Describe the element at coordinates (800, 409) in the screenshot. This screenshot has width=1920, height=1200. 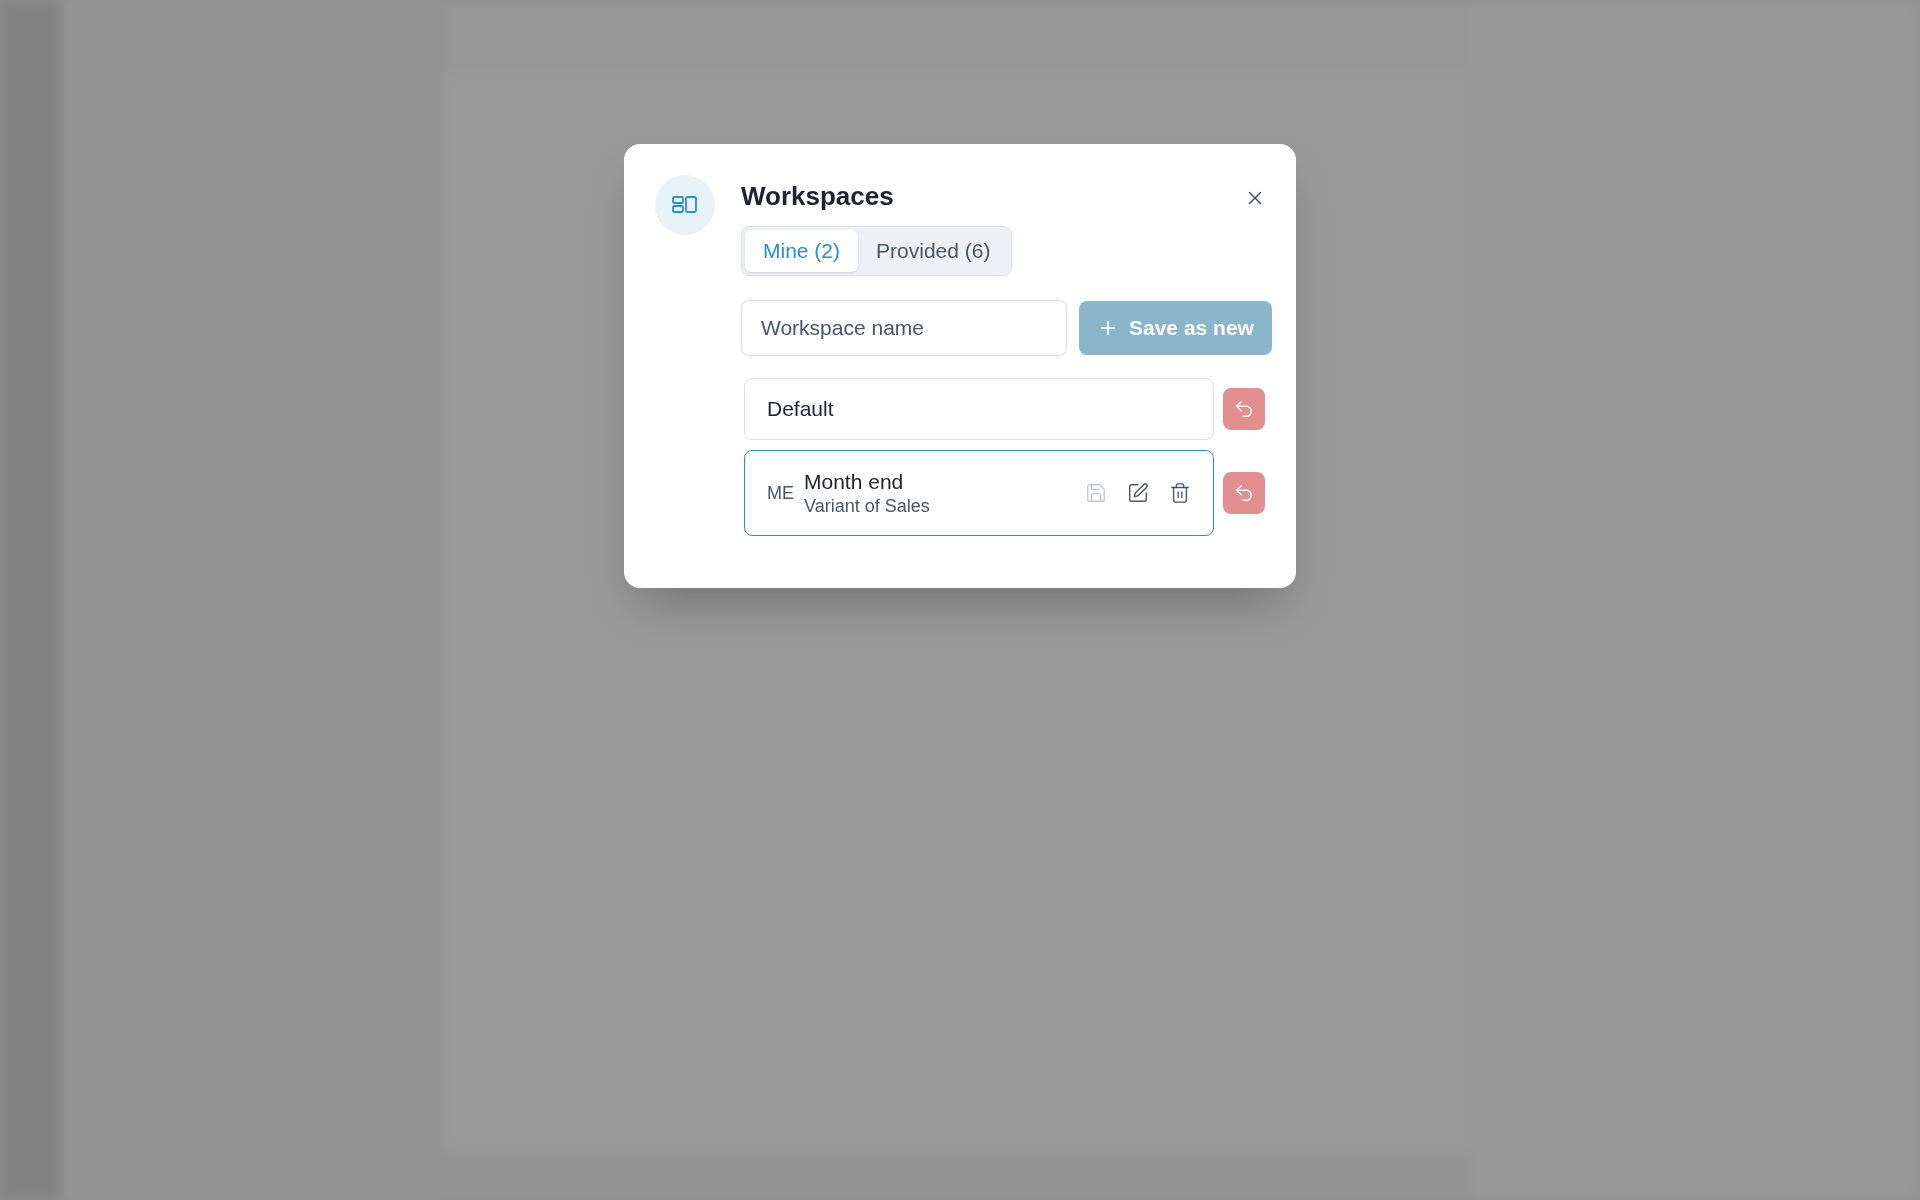
I see `workspace-name: Default` at that location.